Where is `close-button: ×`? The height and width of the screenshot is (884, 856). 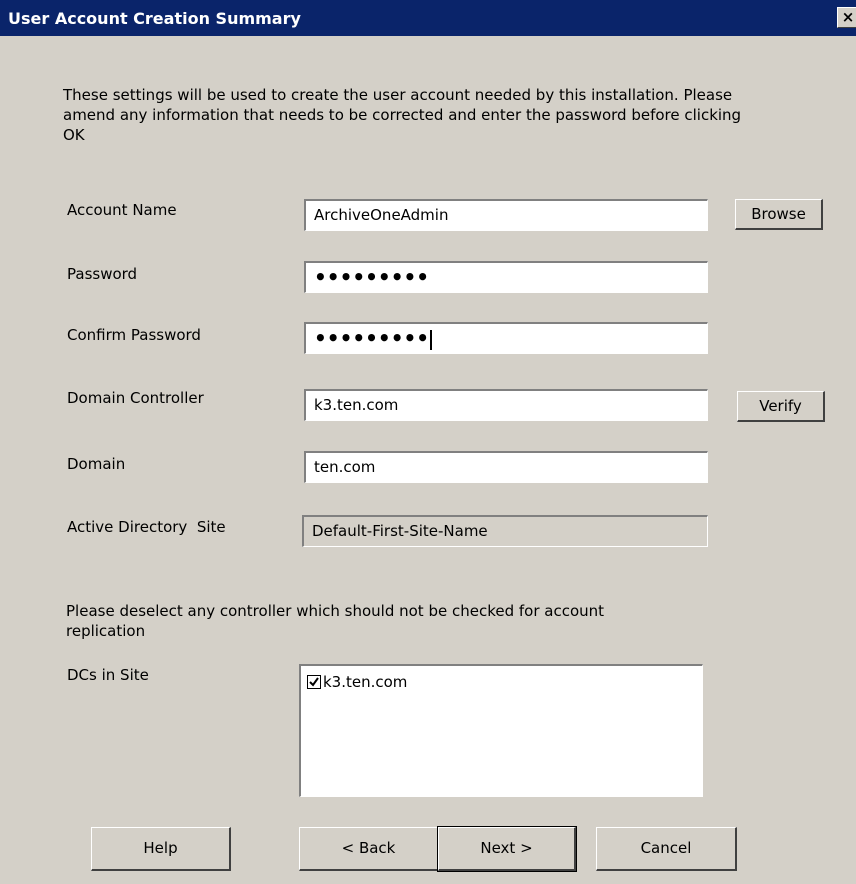 close-button: × is located at coordinates (846, 17).